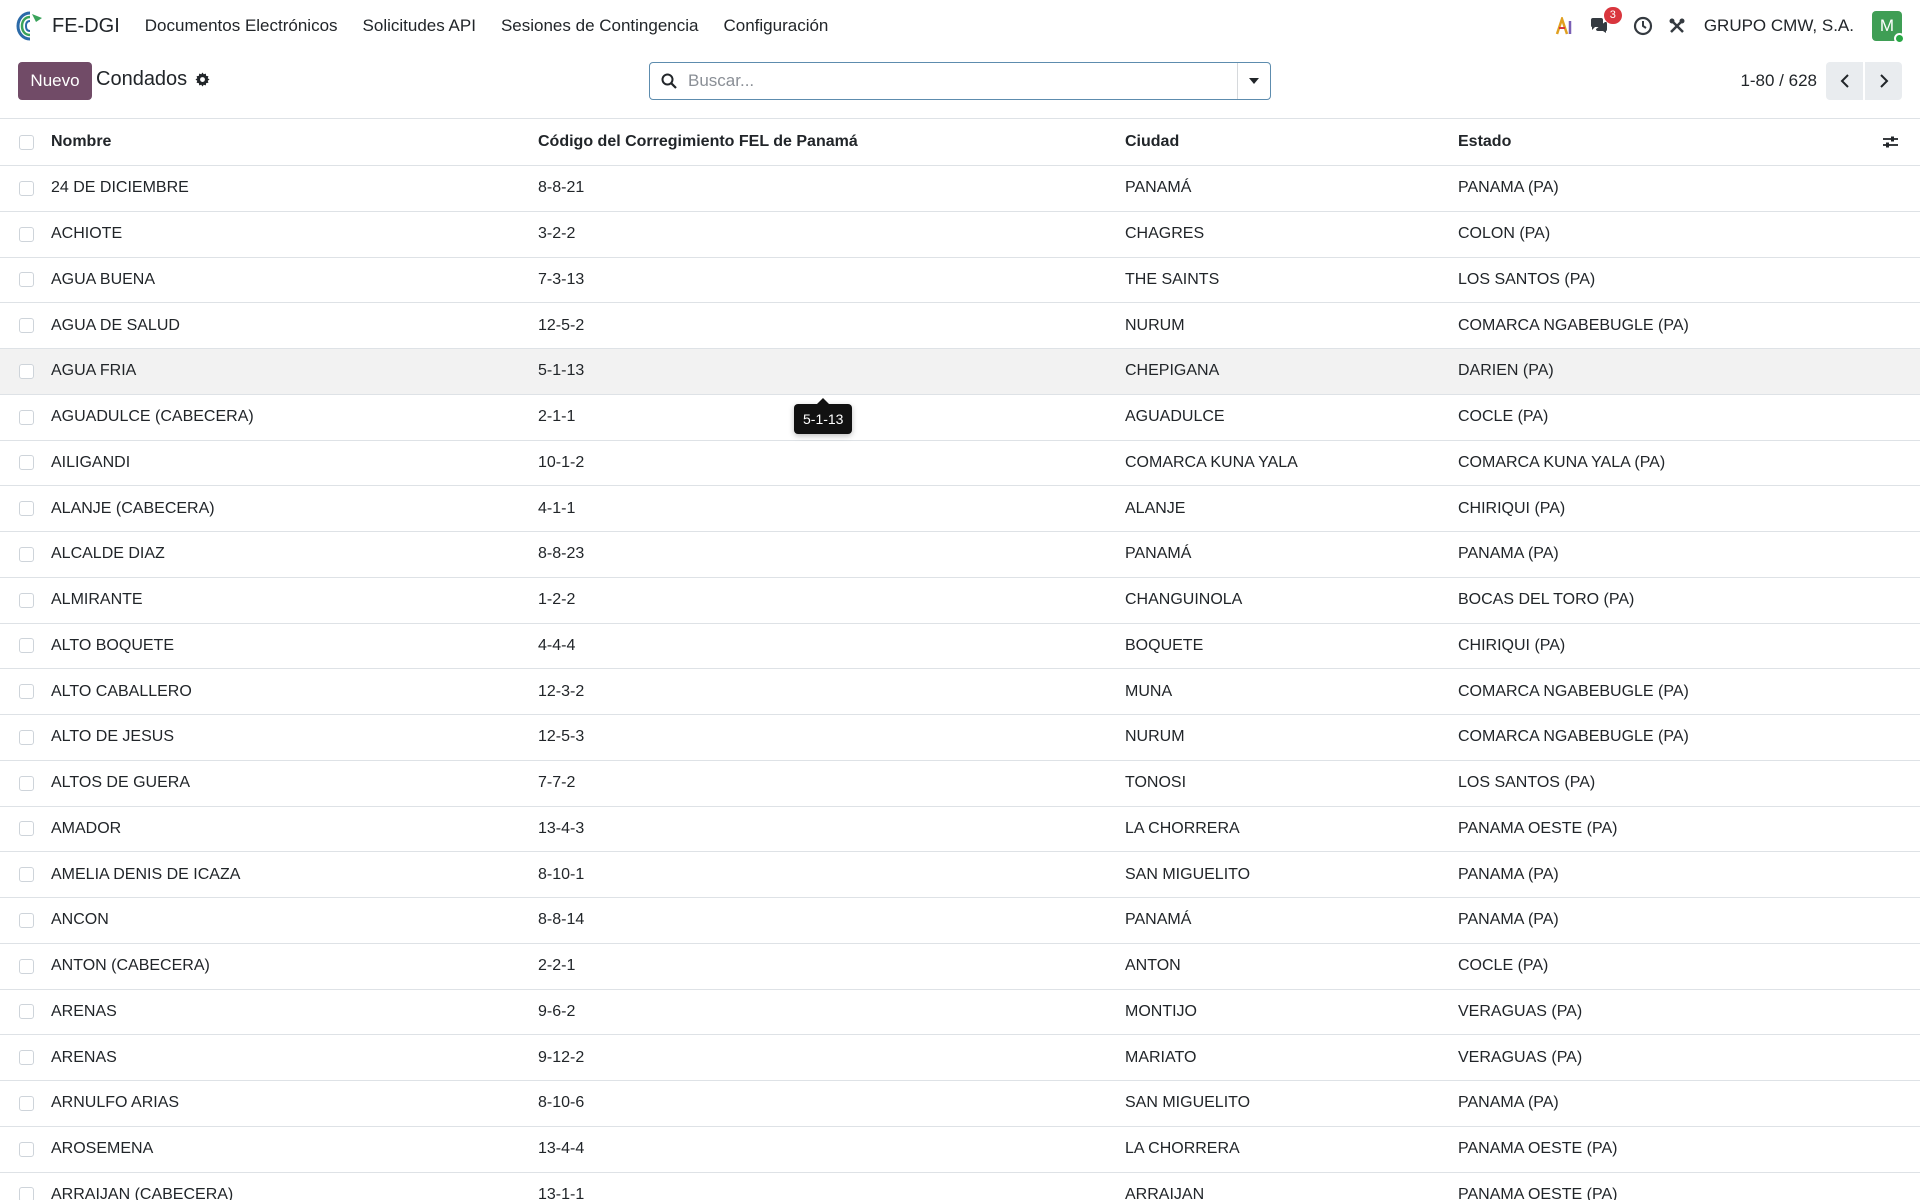 Image resolution: width=1920 pixels, height=1200 pixels. I want to click on search-options-toggle, so click(1253, 81).